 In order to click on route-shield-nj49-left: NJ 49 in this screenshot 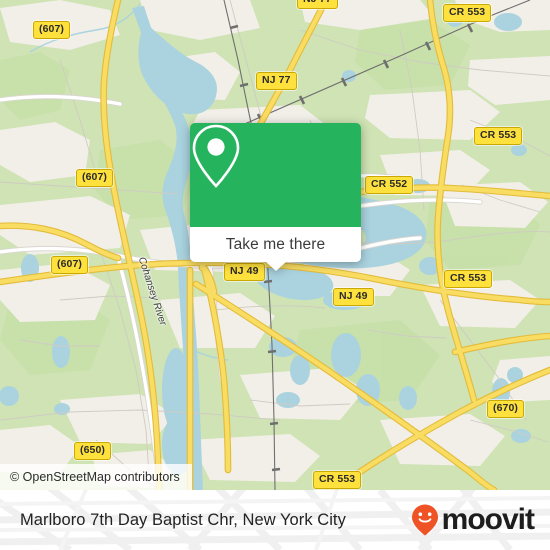, I will do `click(244, 272)`.